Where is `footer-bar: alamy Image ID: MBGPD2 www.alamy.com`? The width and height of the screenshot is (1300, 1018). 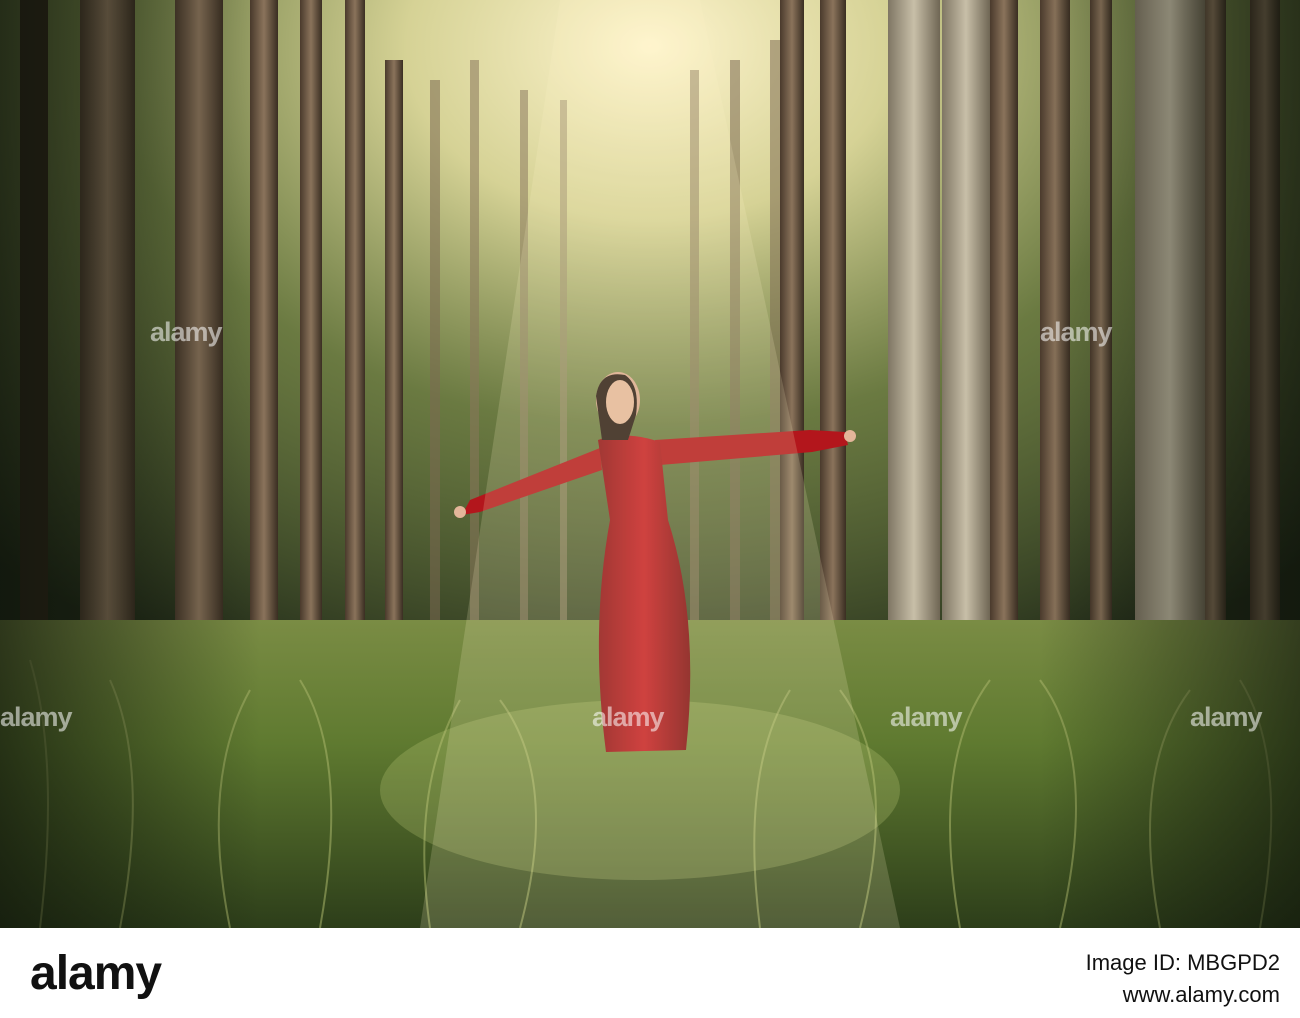 footer-bar: alamy Image ID: MBGPD2 www.alamy.com is located at coordinates (650, 973).